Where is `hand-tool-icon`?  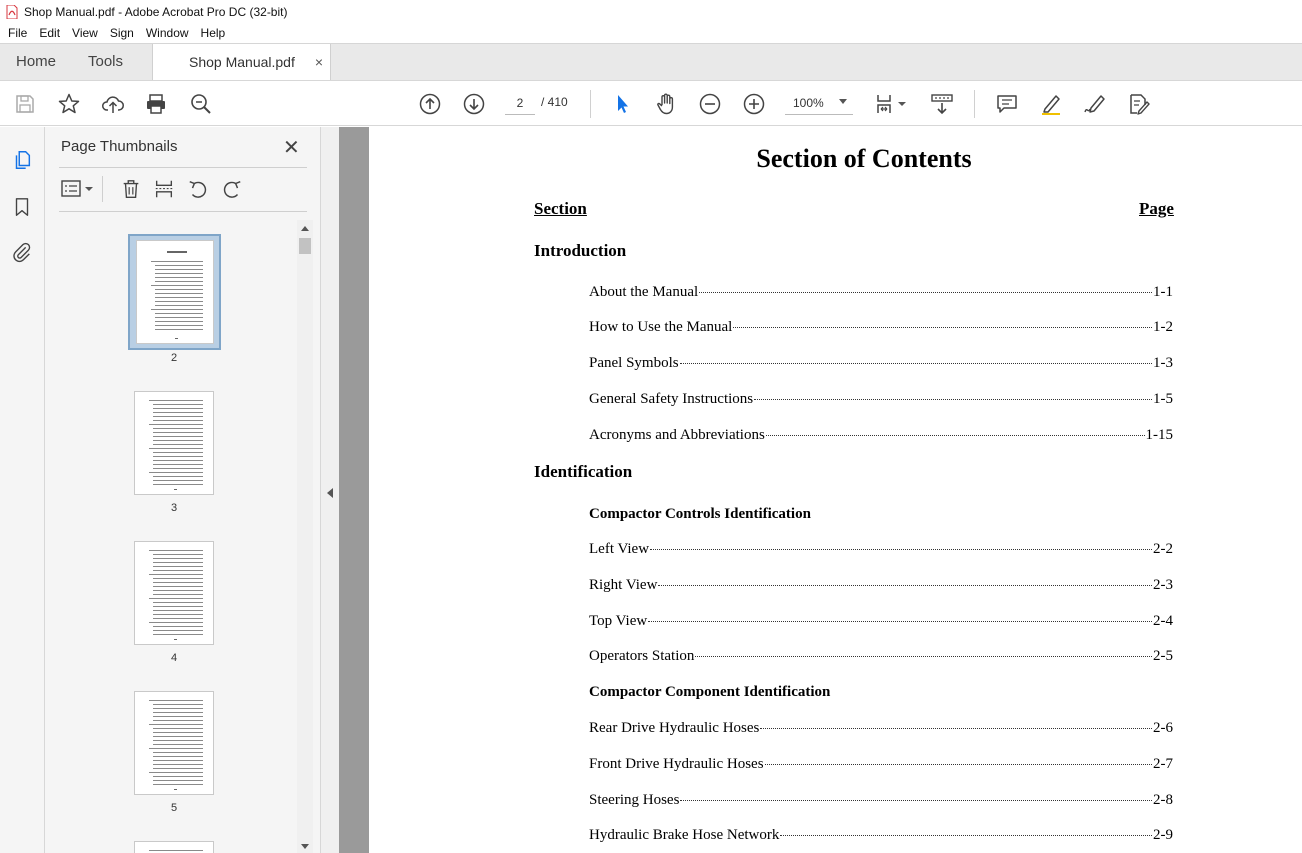
hand-tool-icon is located at coordinates (666, 104).